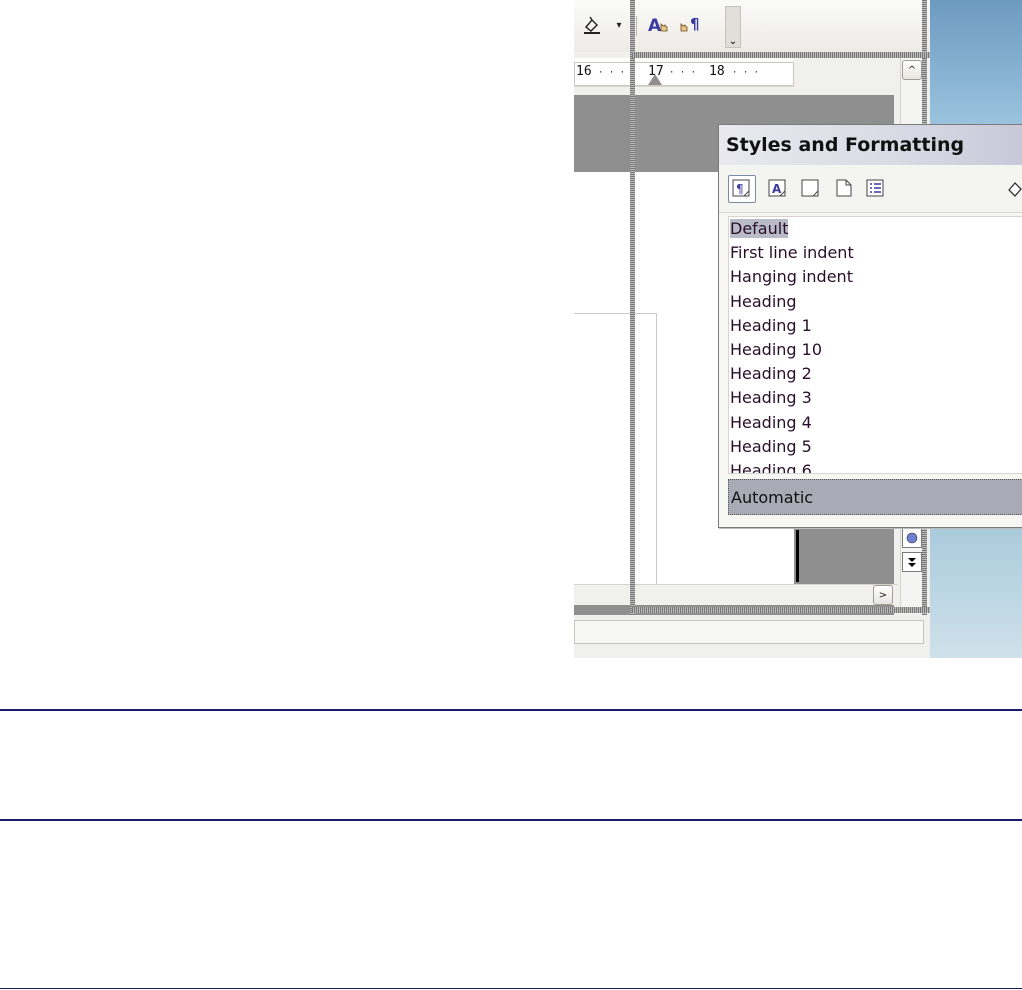 The height and width of the screenshot is (990, 1022). What do you see at coordinates (733, 27) in the screenshot?
I see `toolbar-overflow-button: ⌄` at bounding box center [733, 27].